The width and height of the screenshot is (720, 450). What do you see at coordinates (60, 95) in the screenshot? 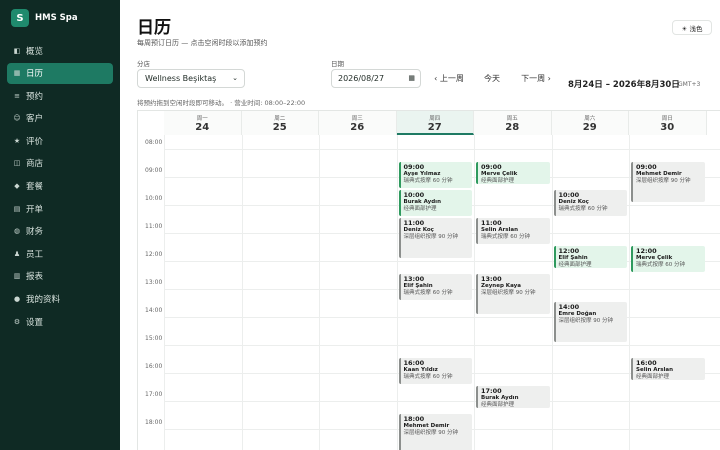
I see `sidebar-item-2: ≡ 预约` at bounding box center [60, 95].